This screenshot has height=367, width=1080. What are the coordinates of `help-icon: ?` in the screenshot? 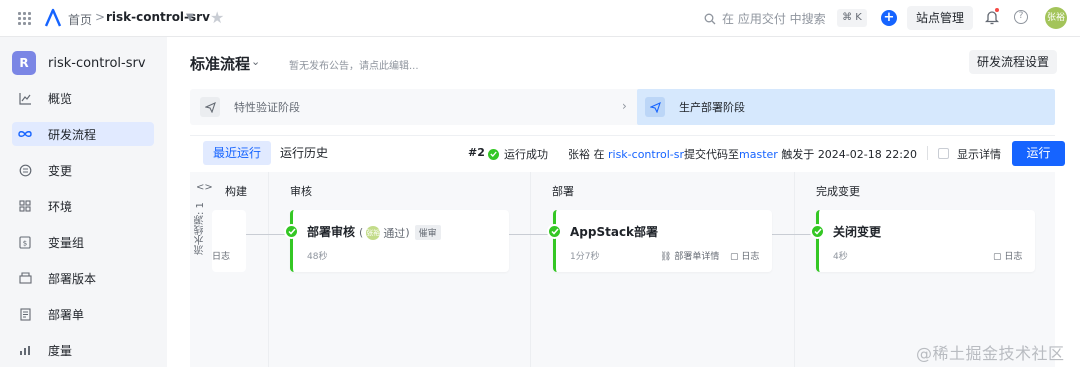 It's located at (1021, 17).